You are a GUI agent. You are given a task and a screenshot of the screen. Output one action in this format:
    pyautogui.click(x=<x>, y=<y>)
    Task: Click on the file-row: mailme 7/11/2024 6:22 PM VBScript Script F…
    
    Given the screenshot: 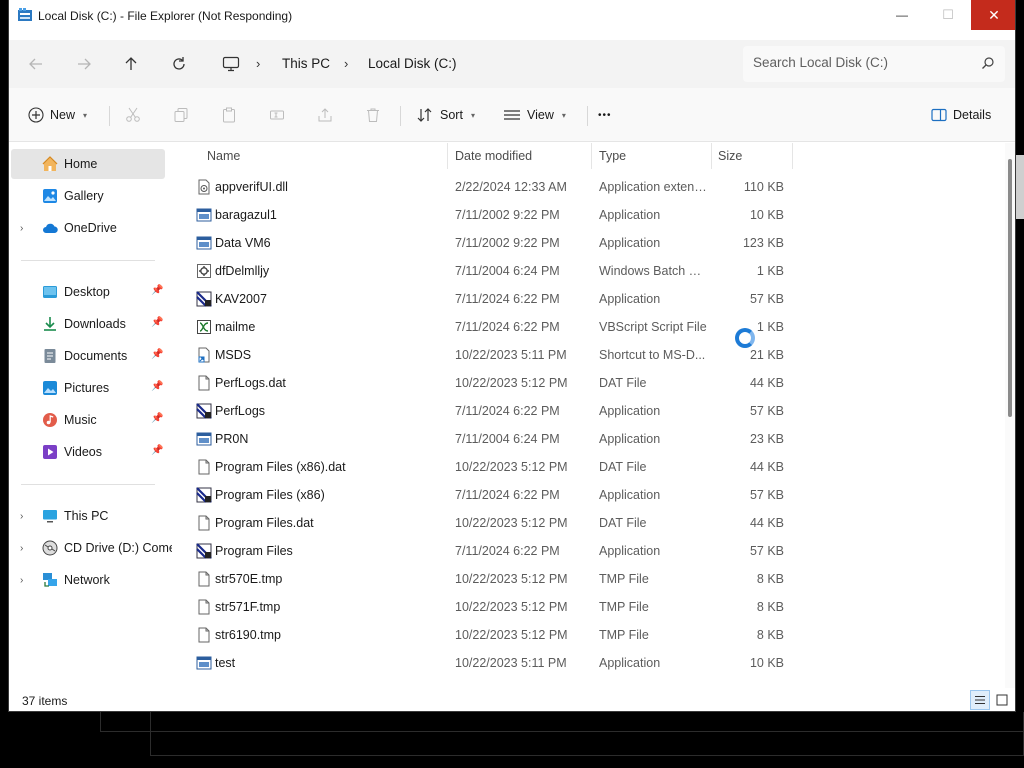 What is the action you would take?
    pyautogui.click(x=590, y=327)
    